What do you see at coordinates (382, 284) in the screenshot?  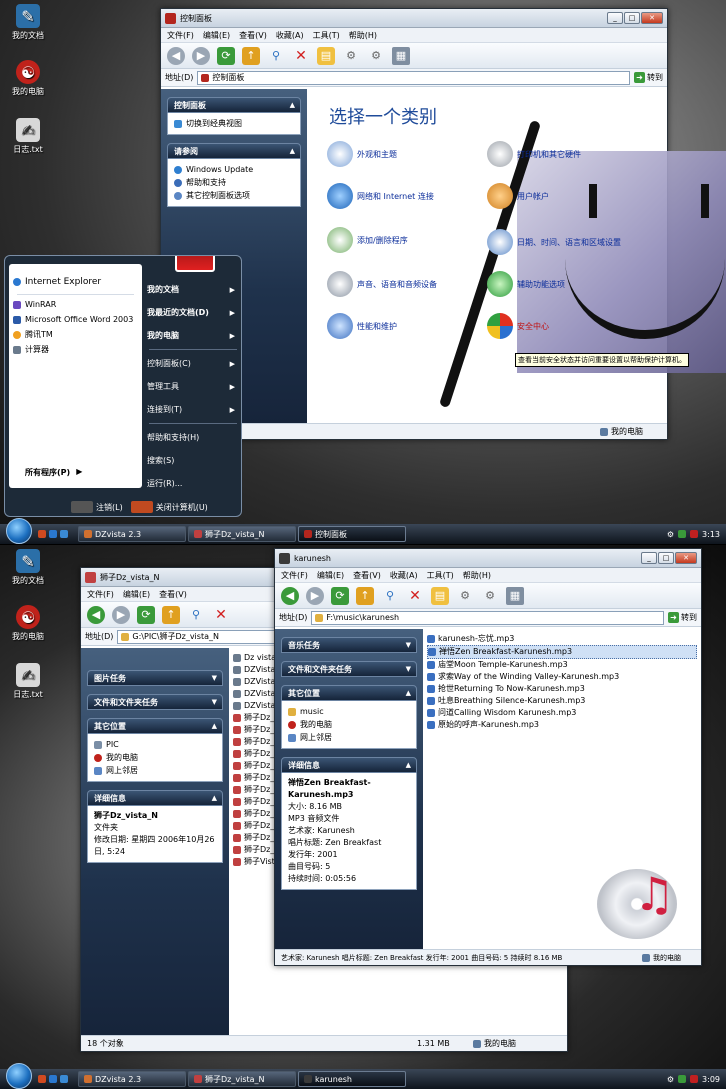 I see `category-sound: 声音、语音和音频设备` at bounding box center [382, 284].